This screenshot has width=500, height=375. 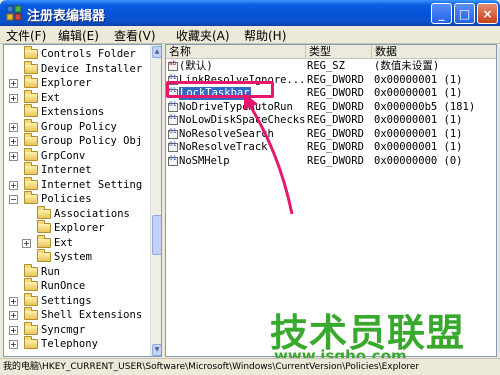 I want to click on minimize-button: _, so click(x=441, y=13).